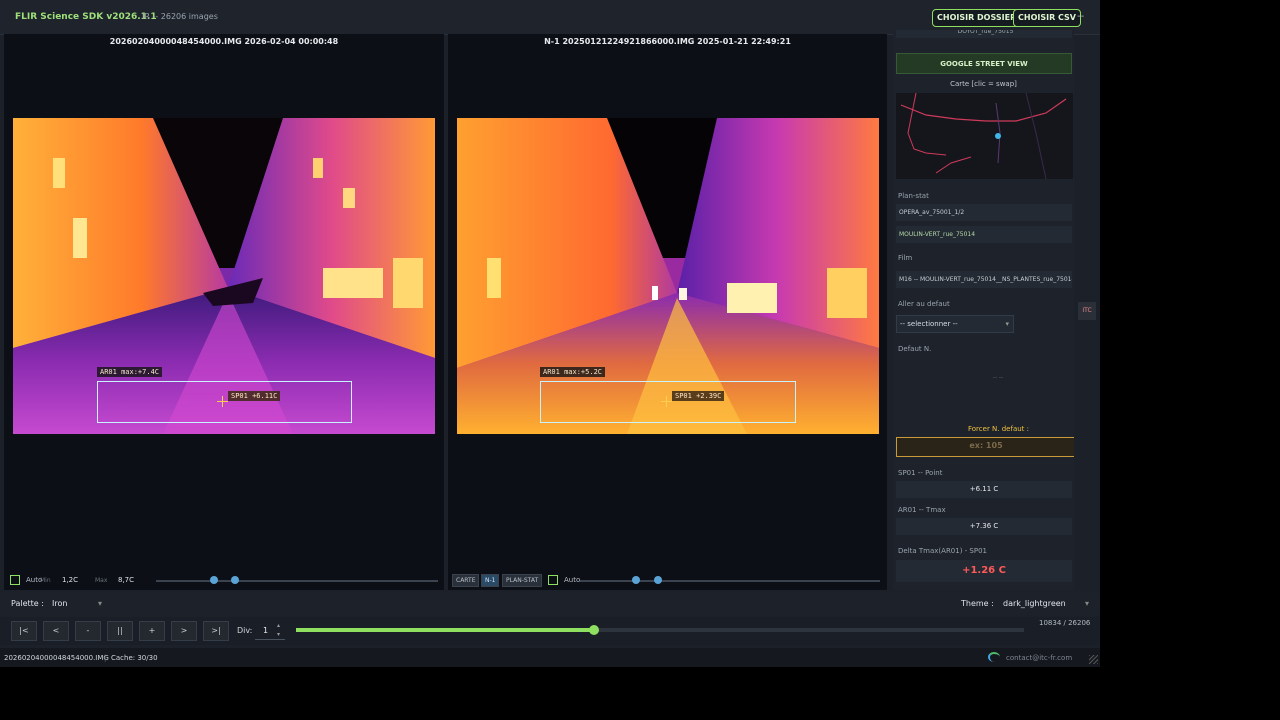  I want to click on frame-progress-fill, so click(445, 630).